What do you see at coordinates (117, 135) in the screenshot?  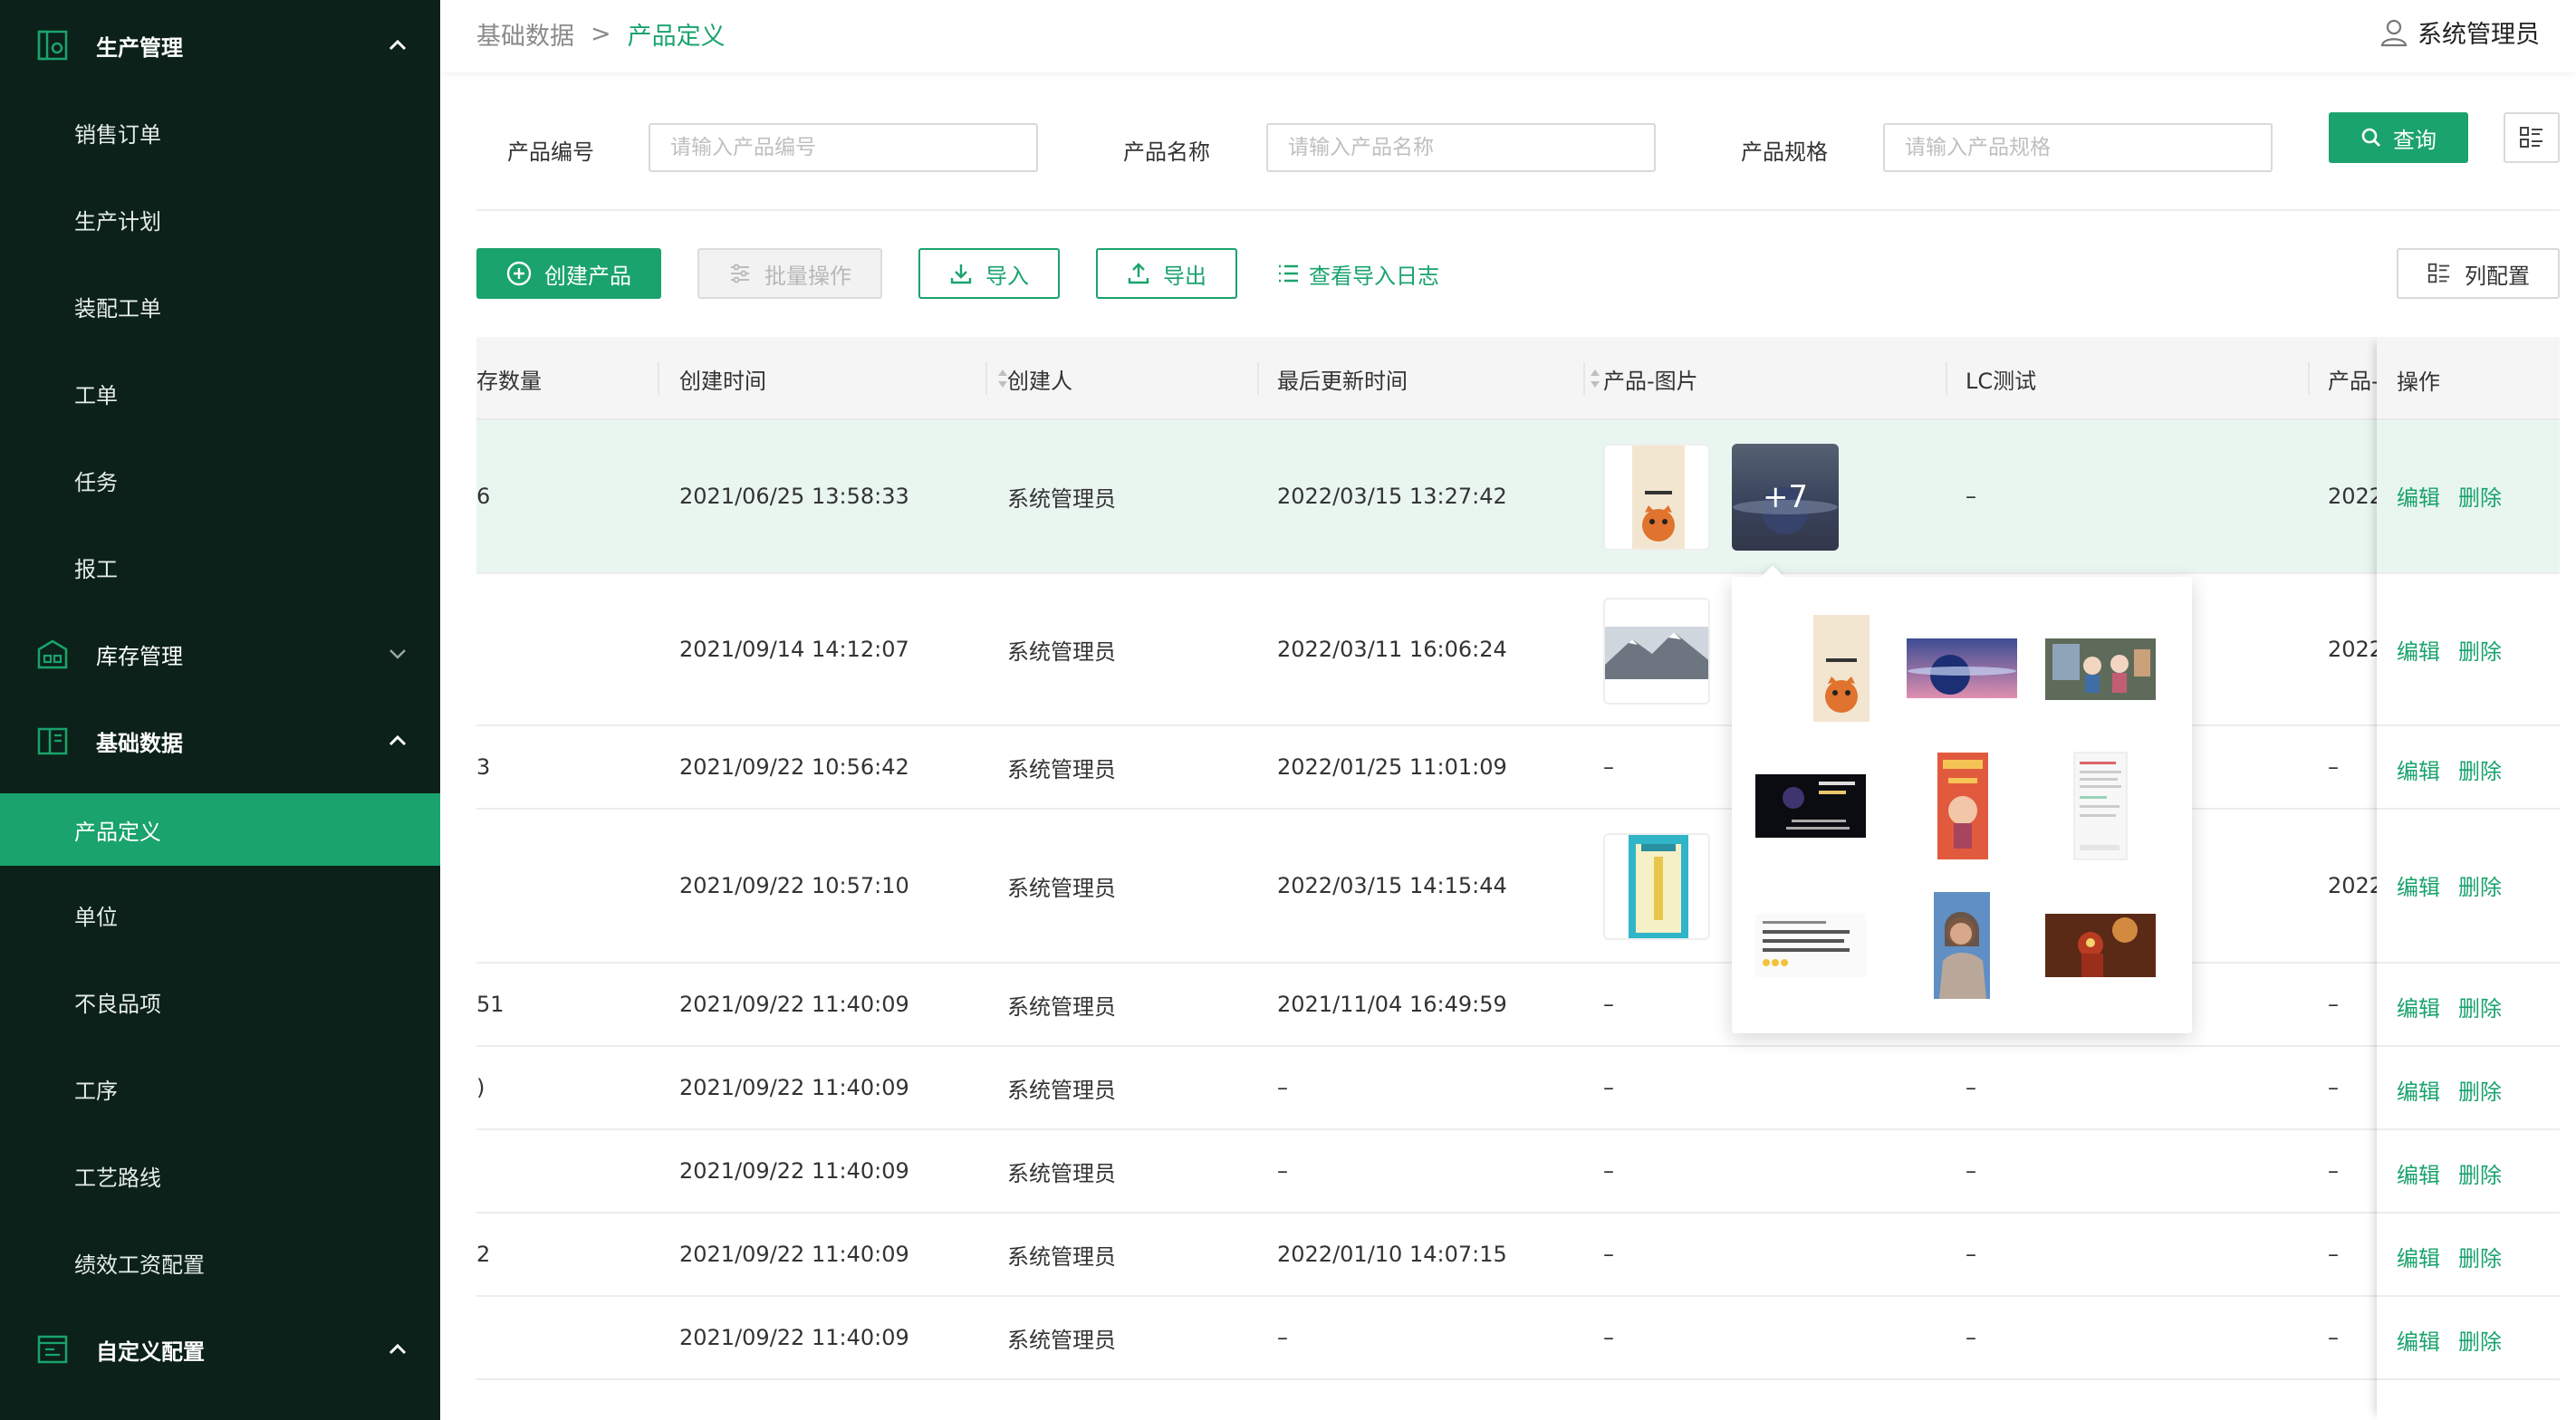 I see `sidebar-item-label: 销售订单` at bounding box center [117, 135].